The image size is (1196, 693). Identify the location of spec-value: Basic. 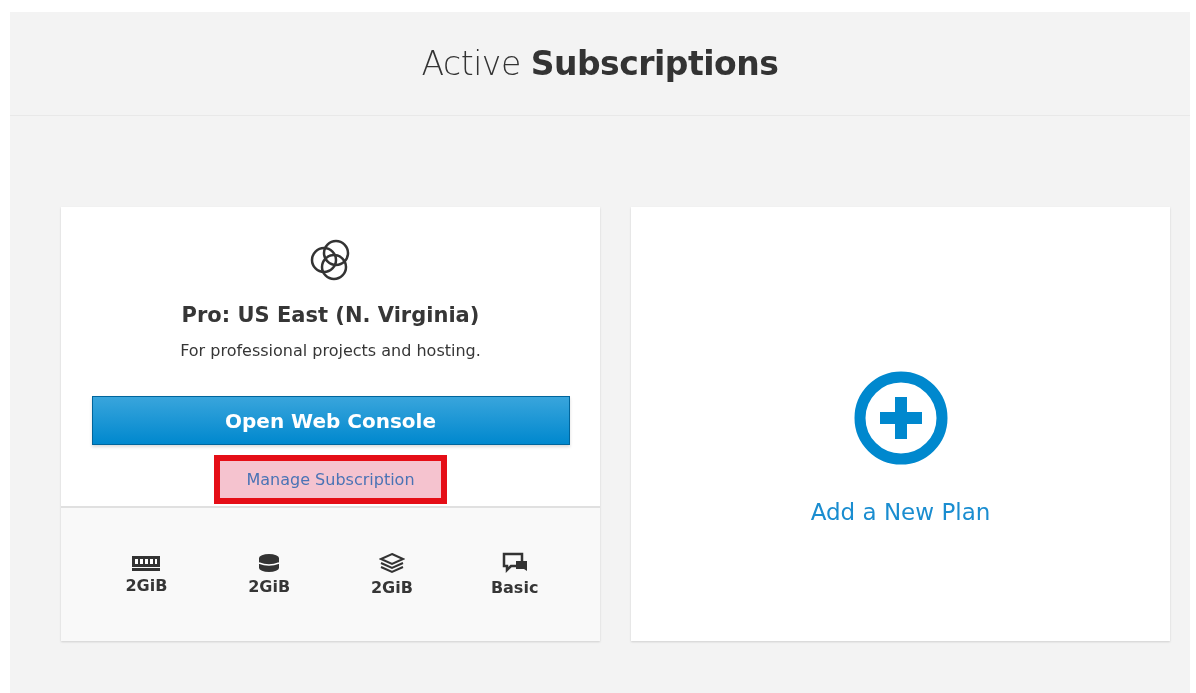
(514, 587).